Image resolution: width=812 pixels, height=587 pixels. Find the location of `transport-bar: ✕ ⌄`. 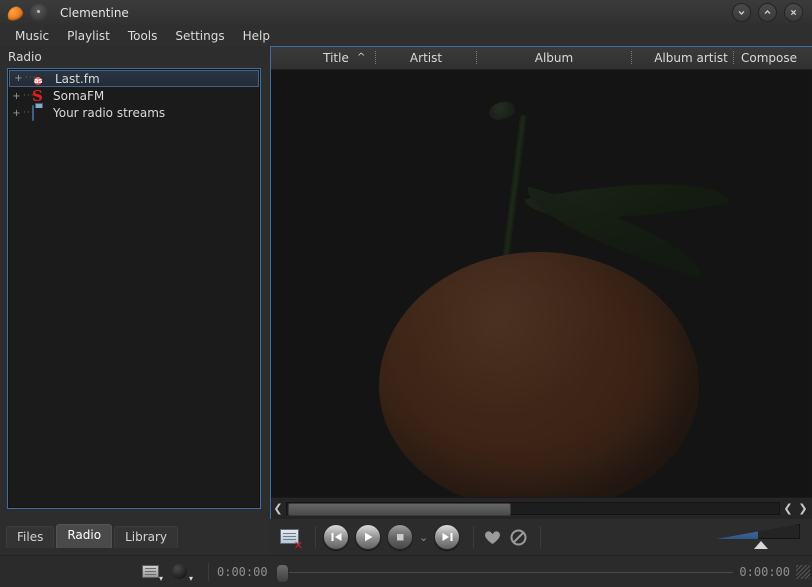

transport-bar: ✕ ⌄ is located at coordinates (541, 537).